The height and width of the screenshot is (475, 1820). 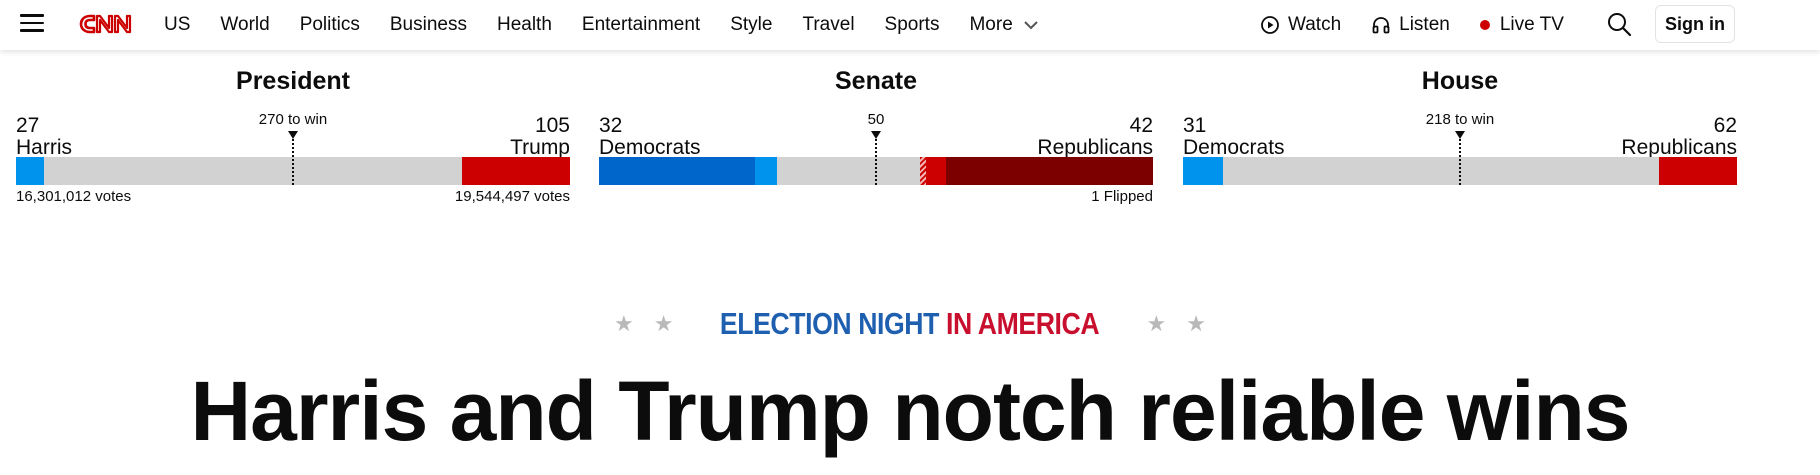 I want to click on election-night-banner: ★ ★ ELECTION NIGHT IN AMERICA ★ ★, so click(x=910, y=324).